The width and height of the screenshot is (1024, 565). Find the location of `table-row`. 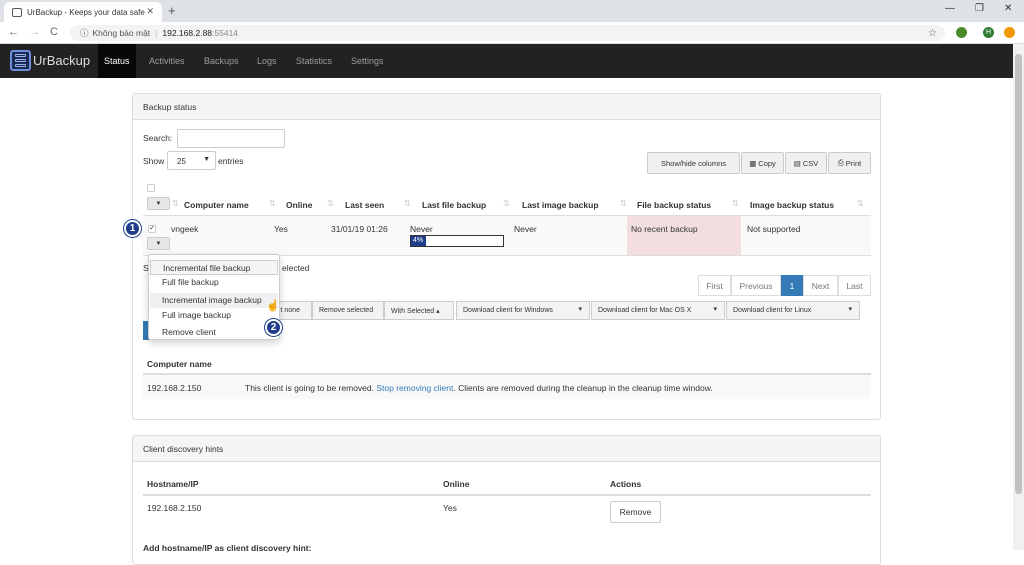

table-row is located at coordinates (507, 235).